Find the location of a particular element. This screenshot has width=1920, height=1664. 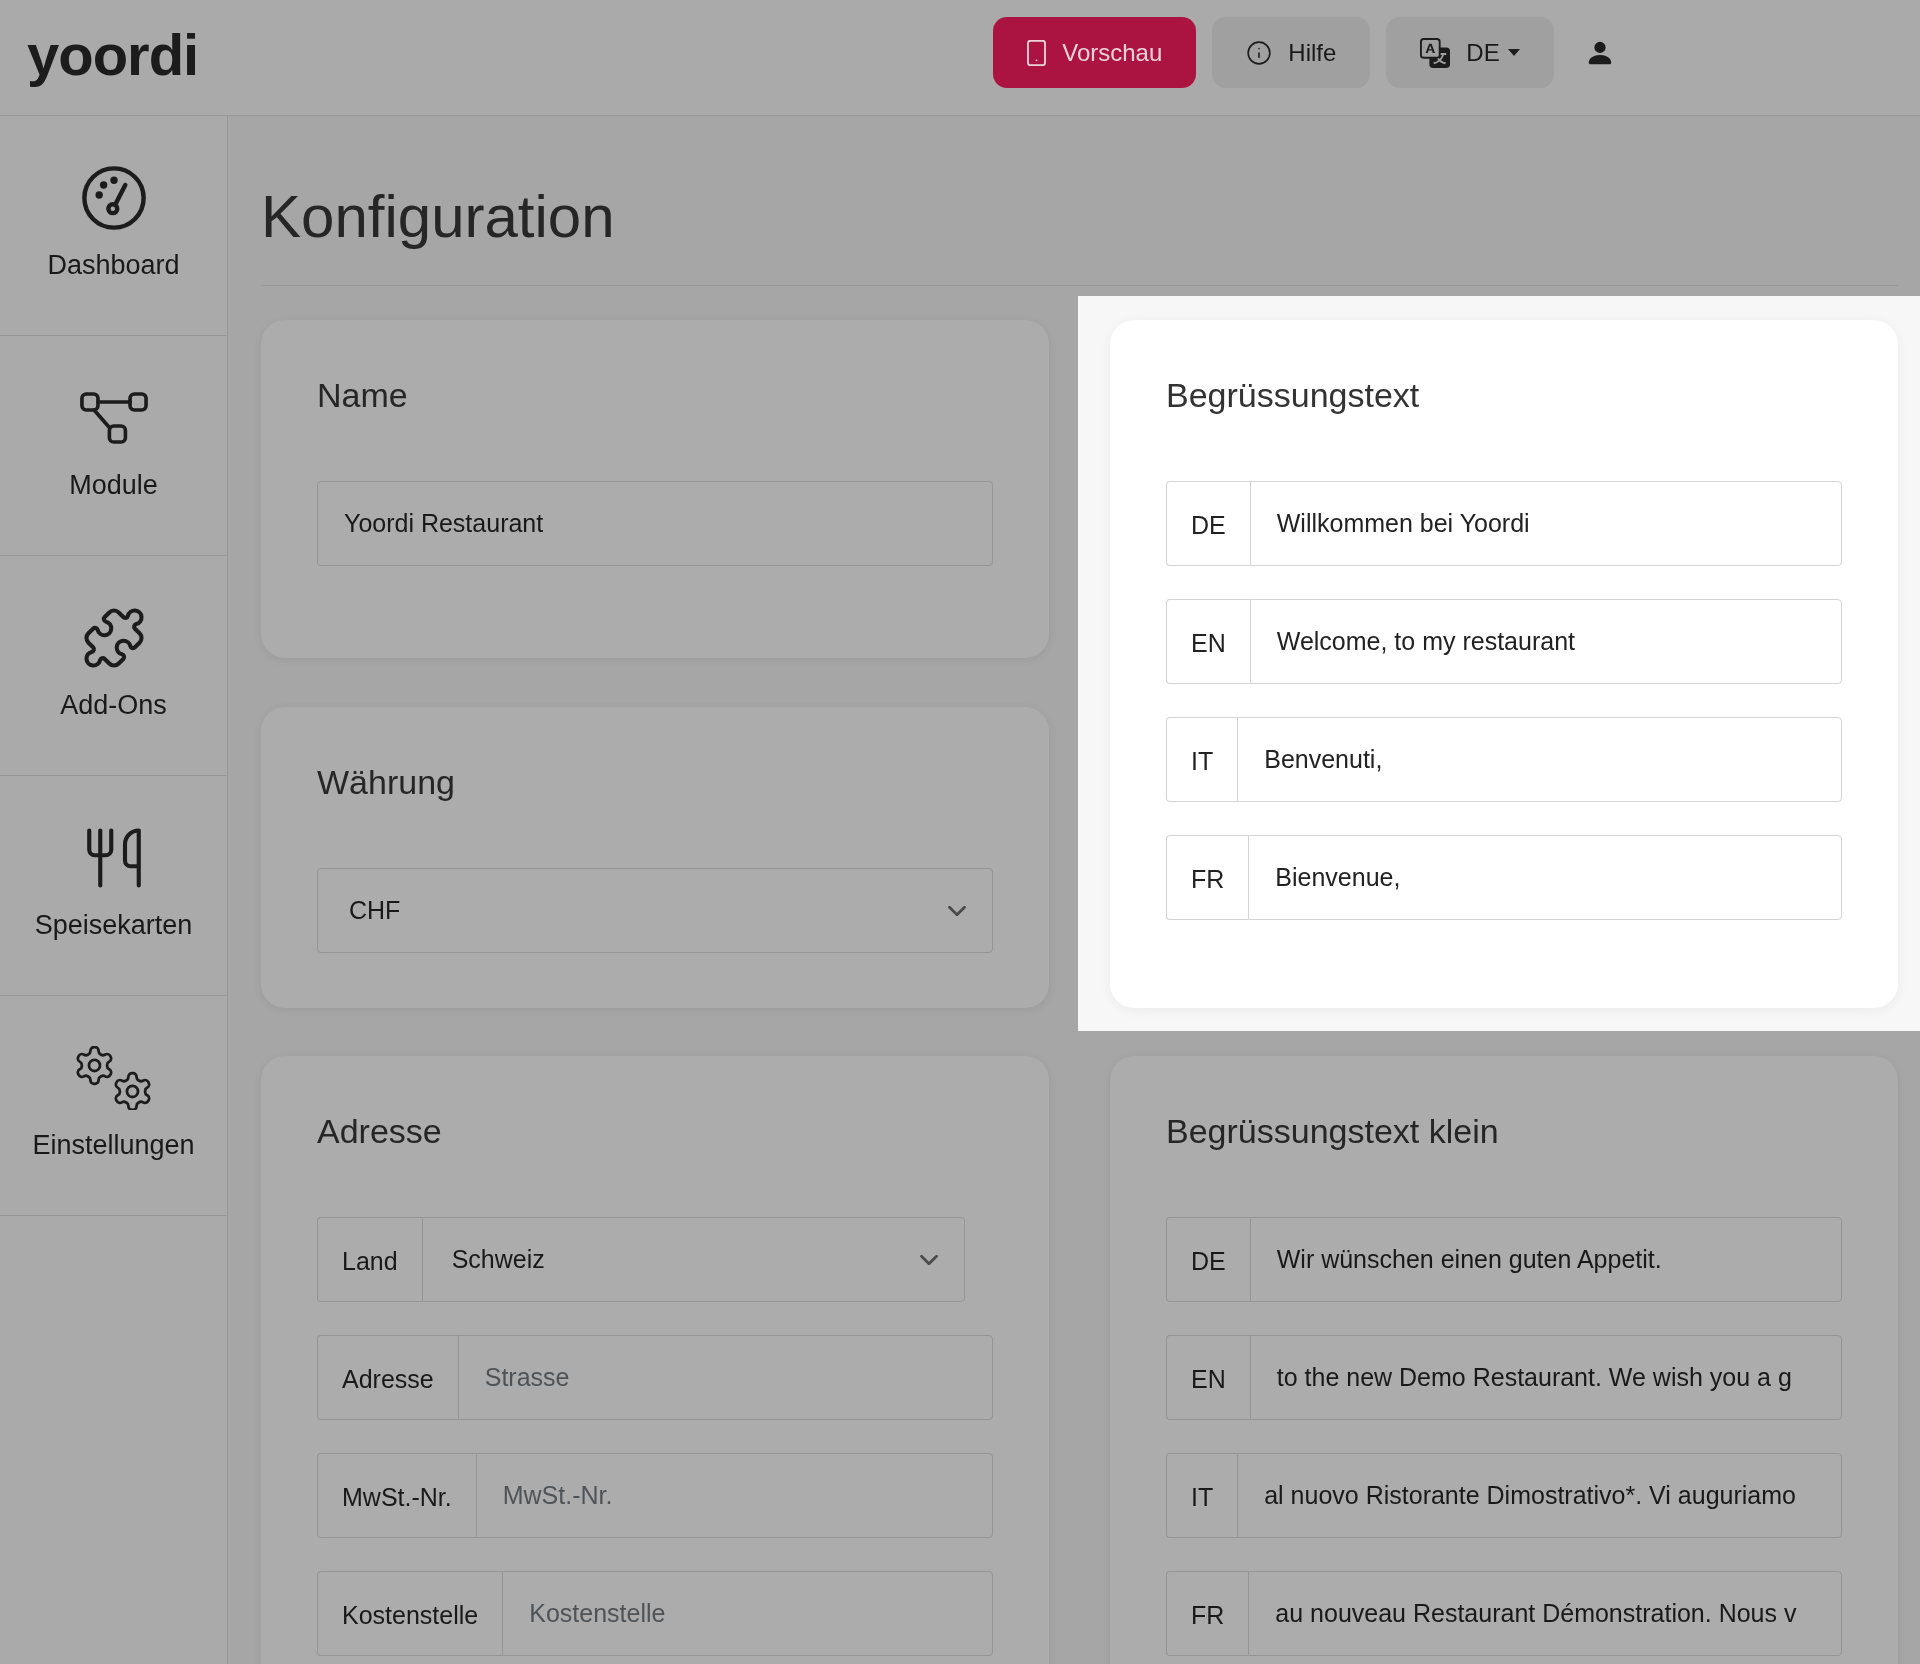

text-input: Willkommen bei Yoordi is located at coordinates (1545, 523).